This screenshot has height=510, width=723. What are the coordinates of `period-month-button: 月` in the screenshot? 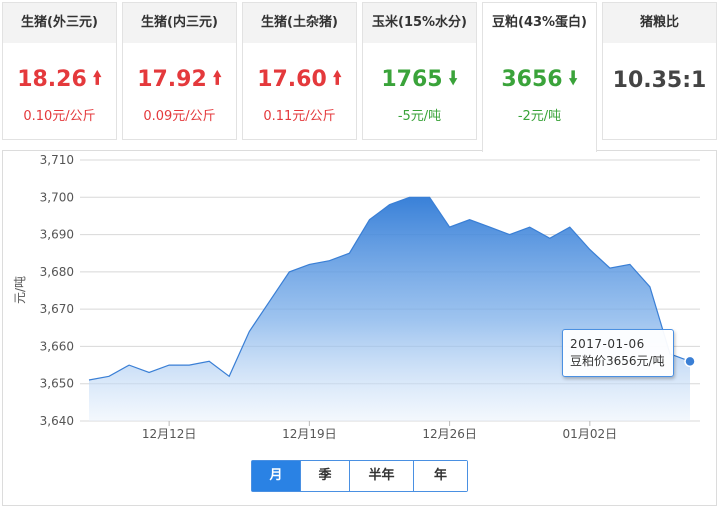 It's located at (276, 476).